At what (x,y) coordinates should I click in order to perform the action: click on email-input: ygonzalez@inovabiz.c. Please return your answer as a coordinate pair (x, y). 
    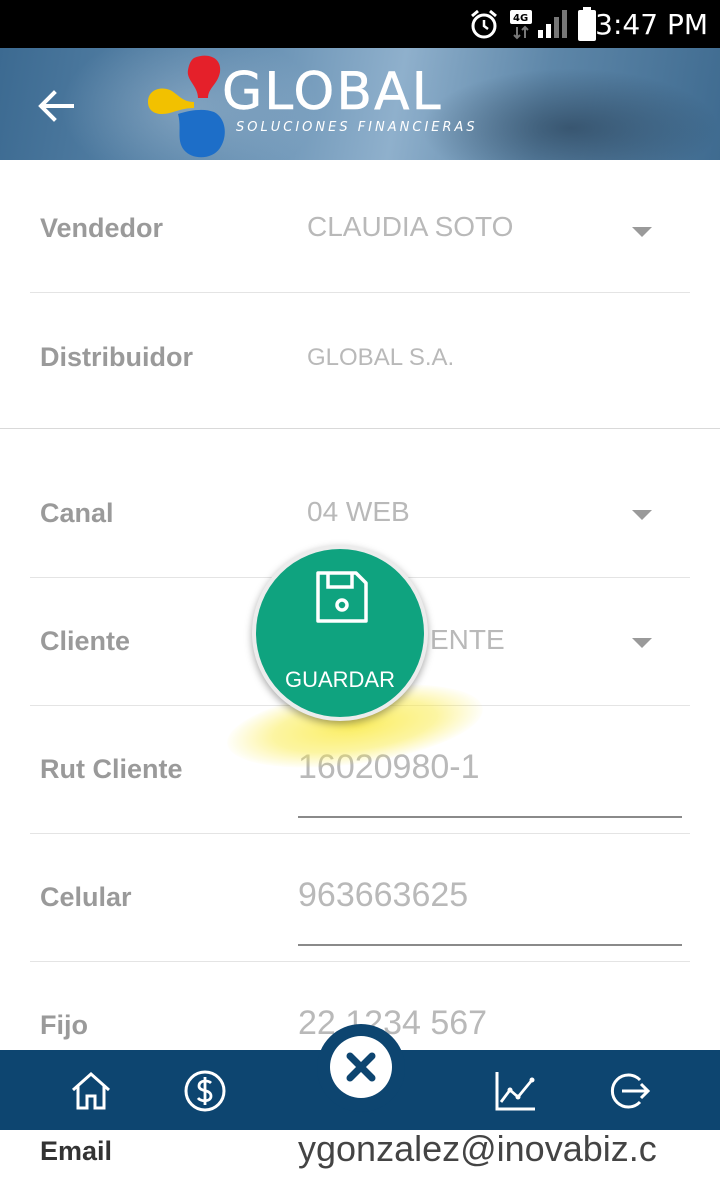
    Looking at the image, I should click on (490, 1149).